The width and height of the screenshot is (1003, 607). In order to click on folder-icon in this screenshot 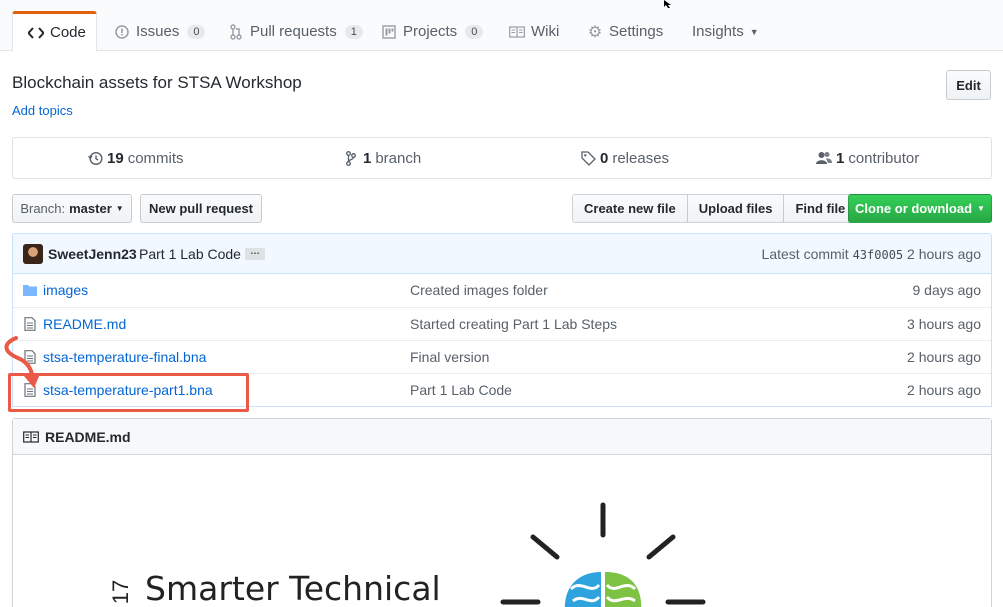, I will do `click(30, 290)`.